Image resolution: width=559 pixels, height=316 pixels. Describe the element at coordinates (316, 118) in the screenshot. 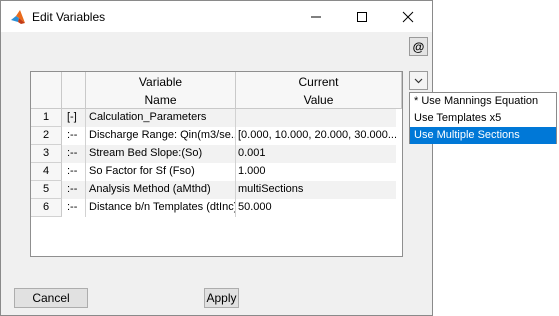

I see `variable-value-cell` at that location.